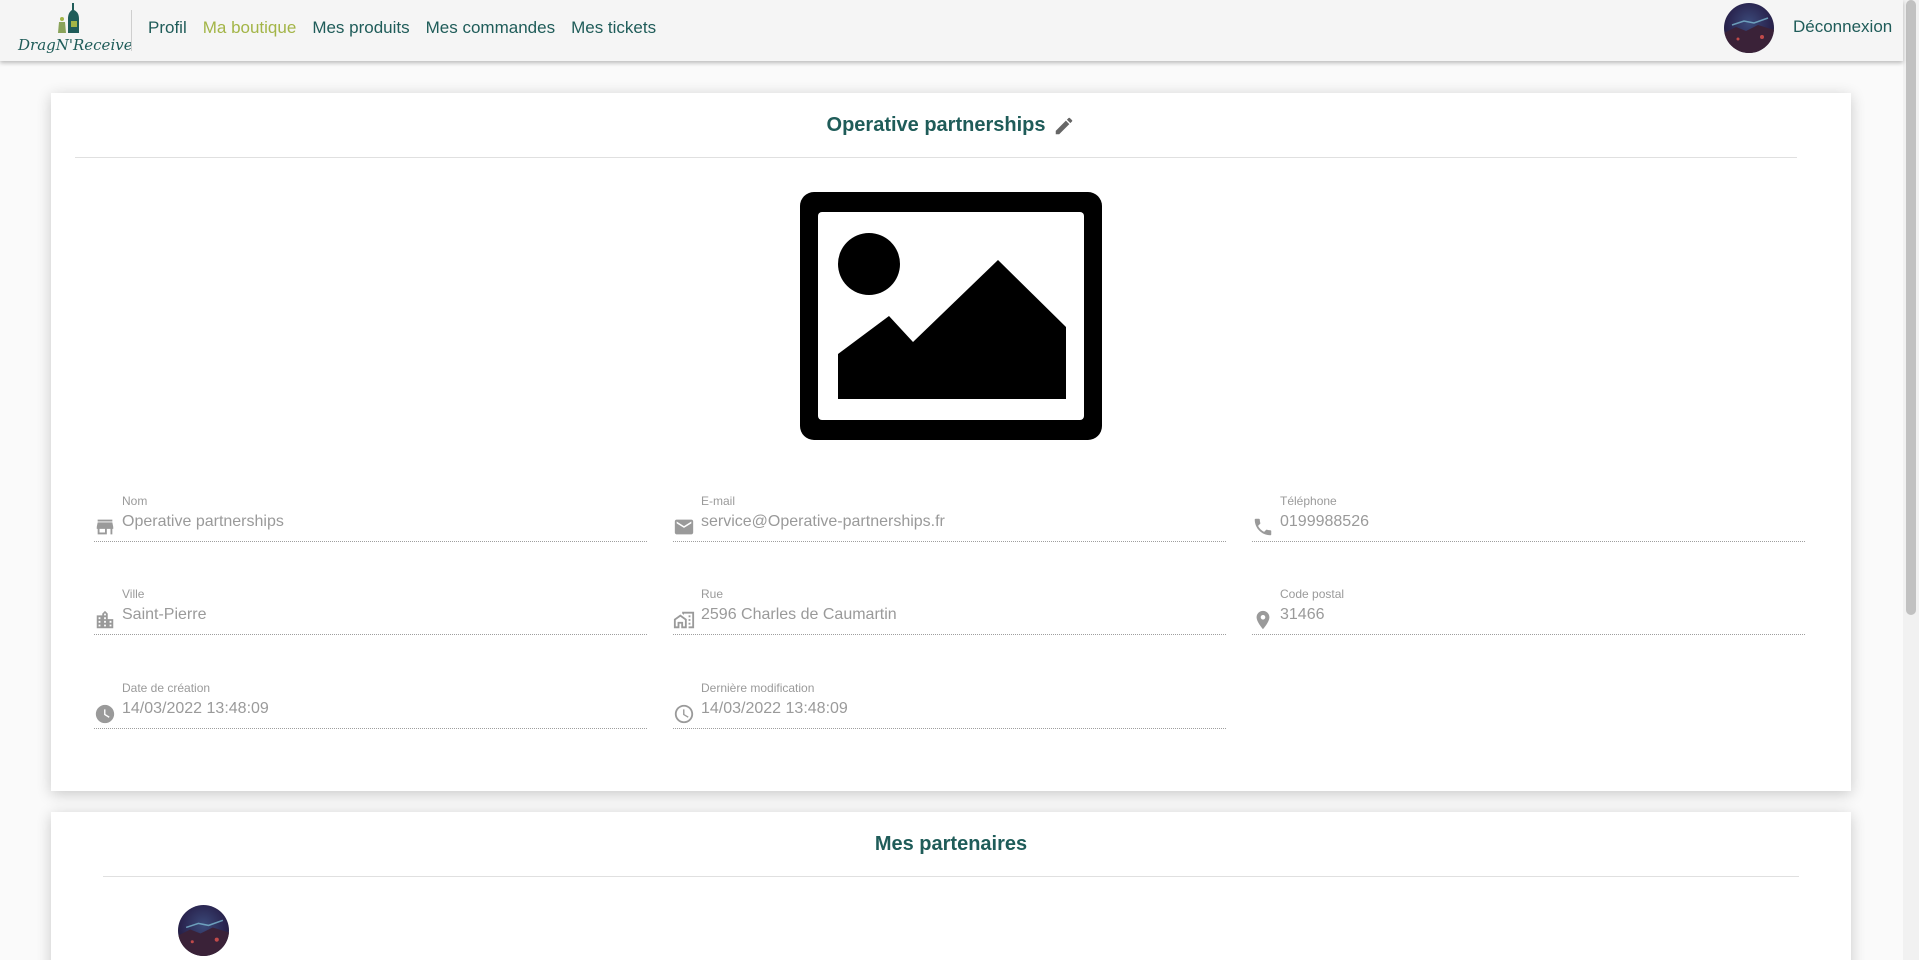 The image size is (1919, 960). Describe the element at coordinates (613, 28) in the screenshot. I see `nav-item-mes-tickets: Mes tickets` at that location.